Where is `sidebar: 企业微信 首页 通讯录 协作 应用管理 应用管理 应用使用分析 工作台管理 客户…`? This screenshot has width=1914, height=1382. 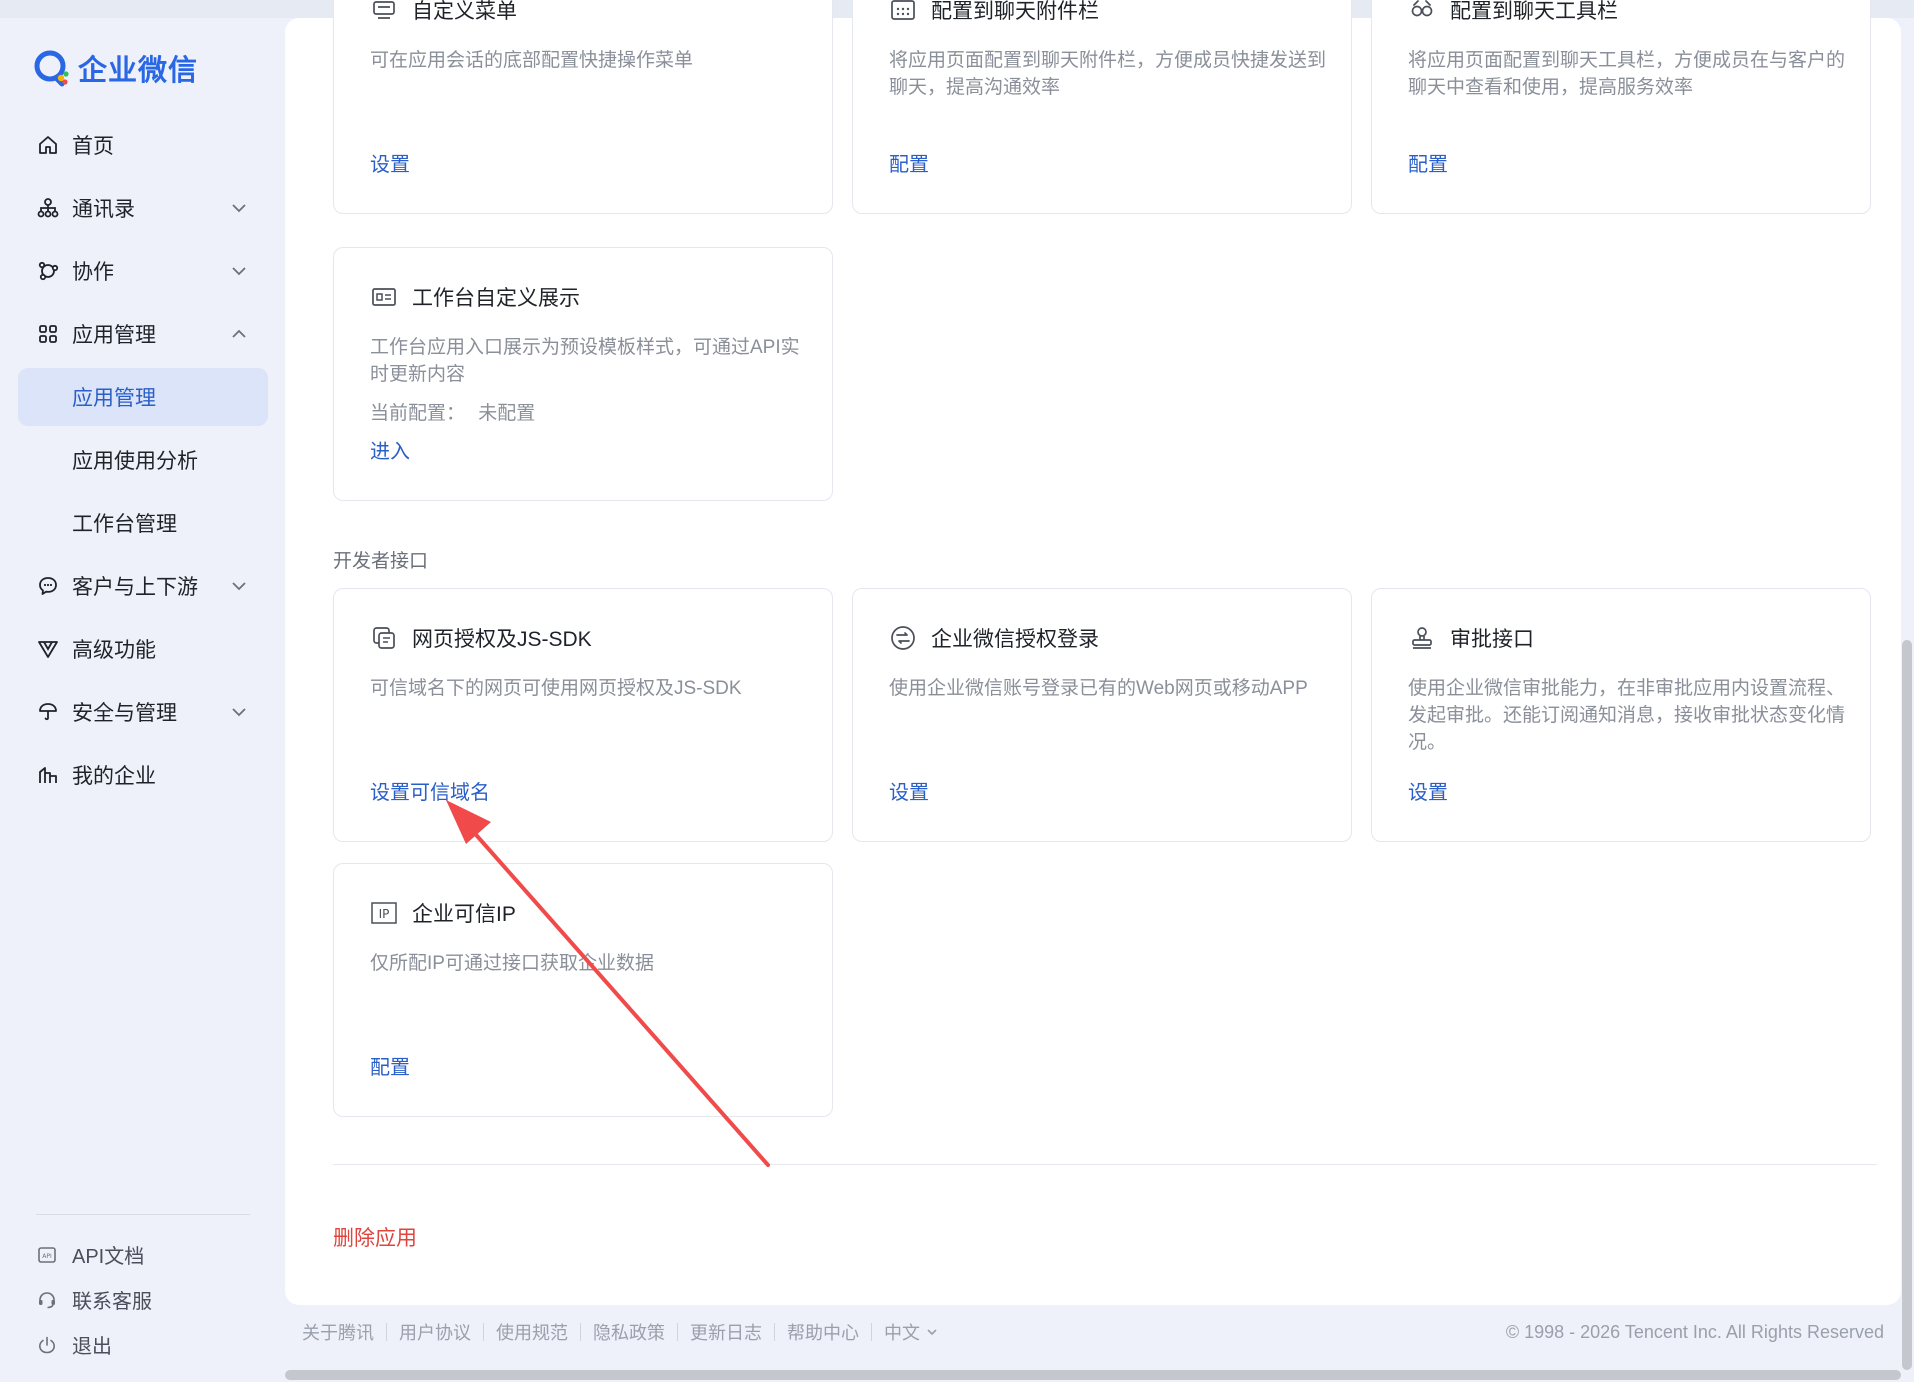
sidebar: 企业微信 首页 通讯录 协作 应用管理 应用管理 应用使用分析 工作台管理 客户… is located at coordinates (142, 691).